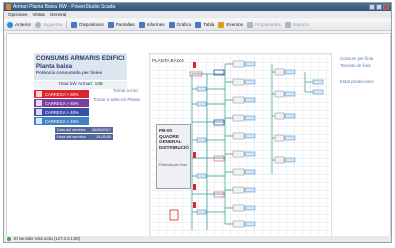 The image size is (395, 248). I want to click on toolbar-forward-button: Siguiente, so click(48, 24).